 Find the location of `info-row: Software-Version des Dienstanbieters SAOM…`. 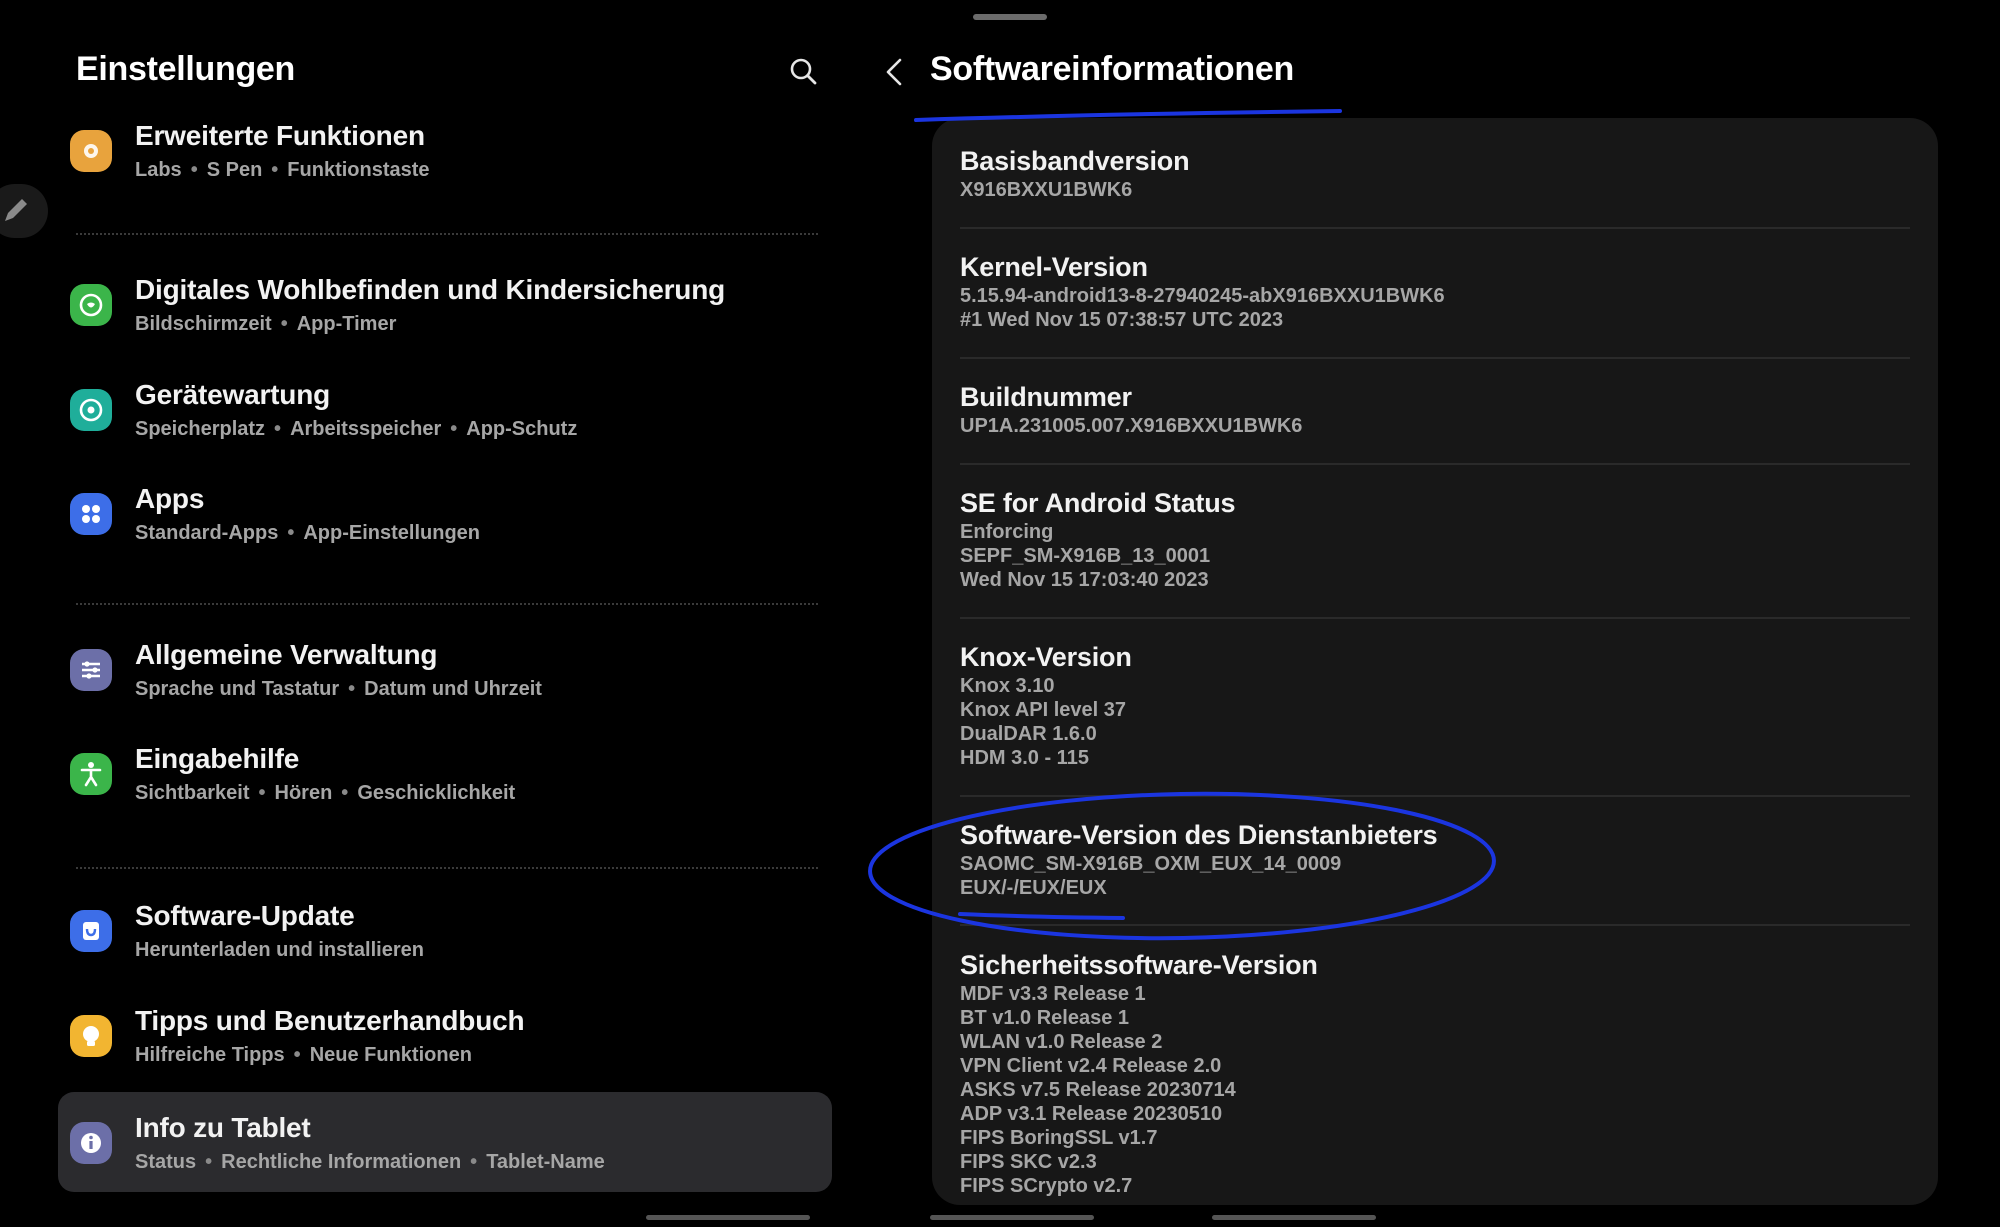

info-row: Software-Version des Dienstanbieters SAOM… is located at coordinates (1435, 859).